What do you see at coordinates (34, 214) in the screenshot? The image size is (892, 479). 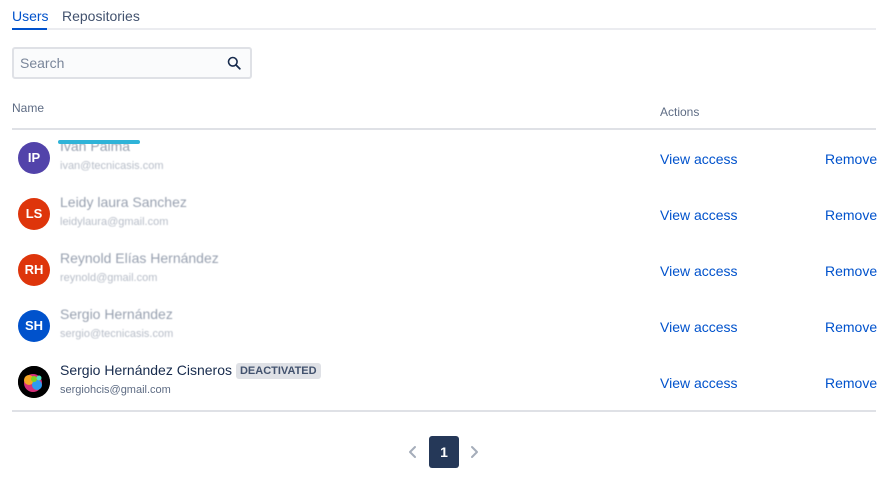 I see `avatar: LS` at bounding box center [34, 214].